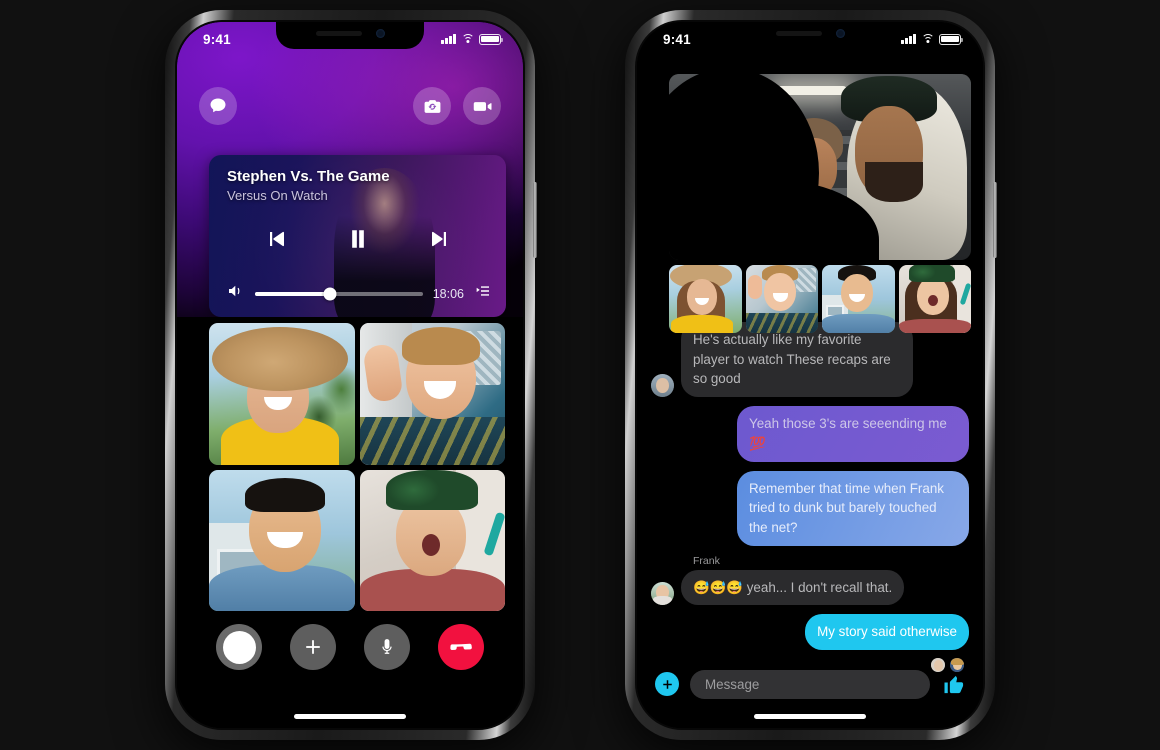 The height and width of the screenshot is (750, 1160). I want to click on main-video-view, so click(820, 167).